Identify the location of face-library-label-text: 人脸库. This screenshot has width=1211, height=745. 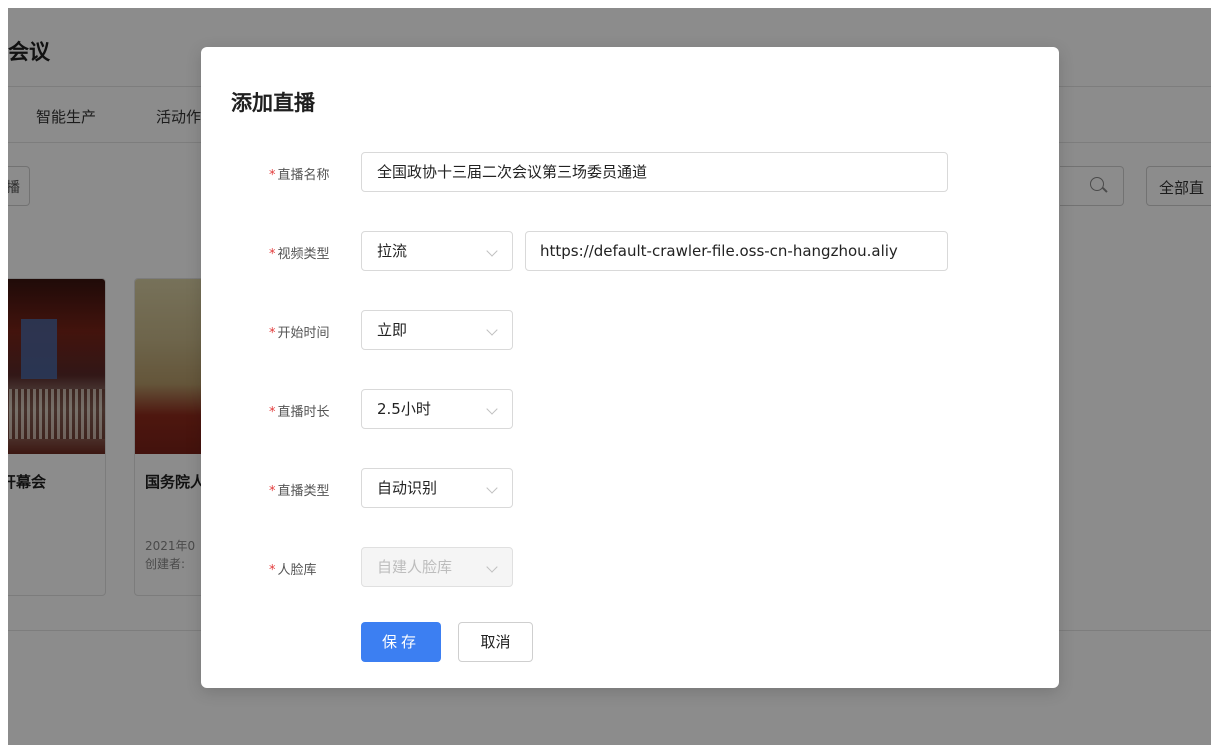
(297, 570).